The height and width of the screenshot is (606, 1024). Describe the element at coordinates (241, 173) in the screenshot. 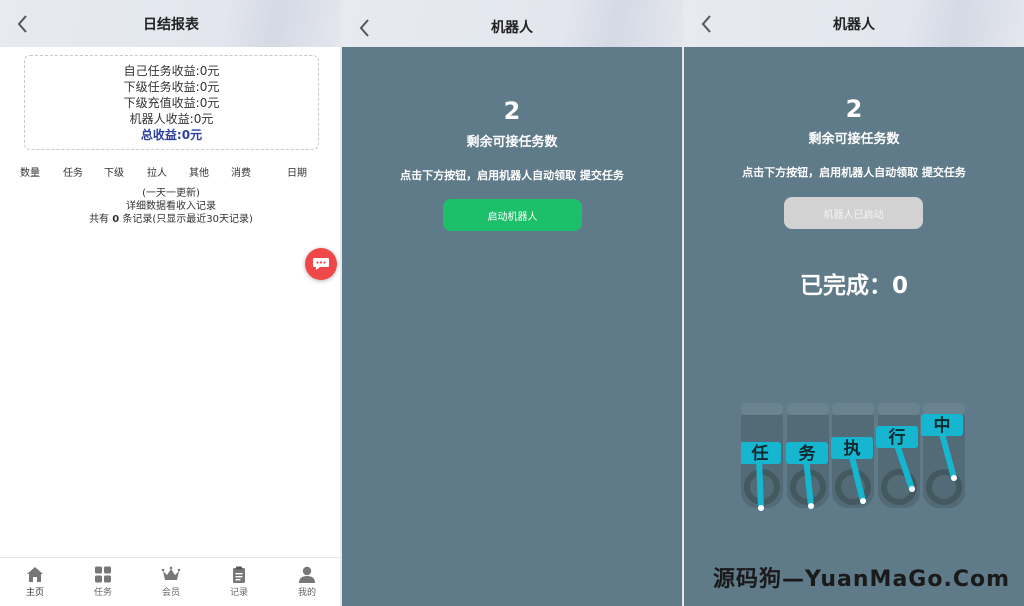

I see `column-header: 消费` at that location.